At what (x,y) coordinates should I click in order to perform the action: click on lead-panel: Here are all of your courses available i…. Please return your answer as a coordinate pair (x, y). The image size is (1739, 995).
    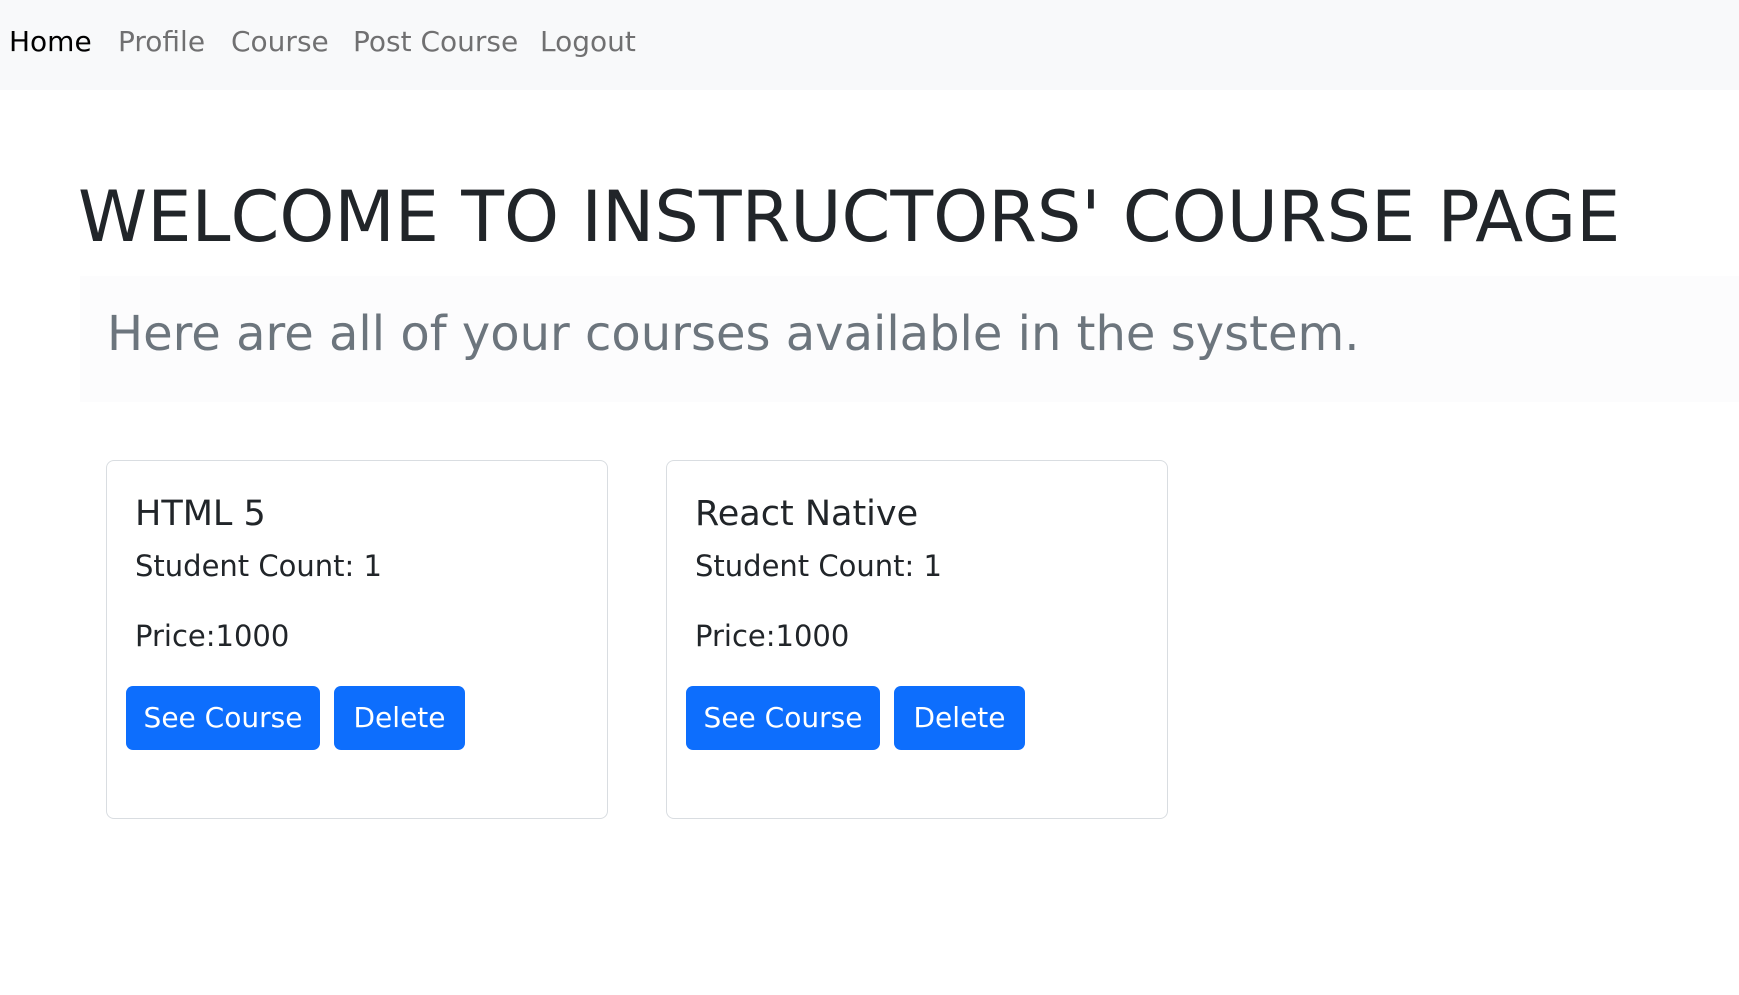
    Looking at the image, I should click on (909, 339).